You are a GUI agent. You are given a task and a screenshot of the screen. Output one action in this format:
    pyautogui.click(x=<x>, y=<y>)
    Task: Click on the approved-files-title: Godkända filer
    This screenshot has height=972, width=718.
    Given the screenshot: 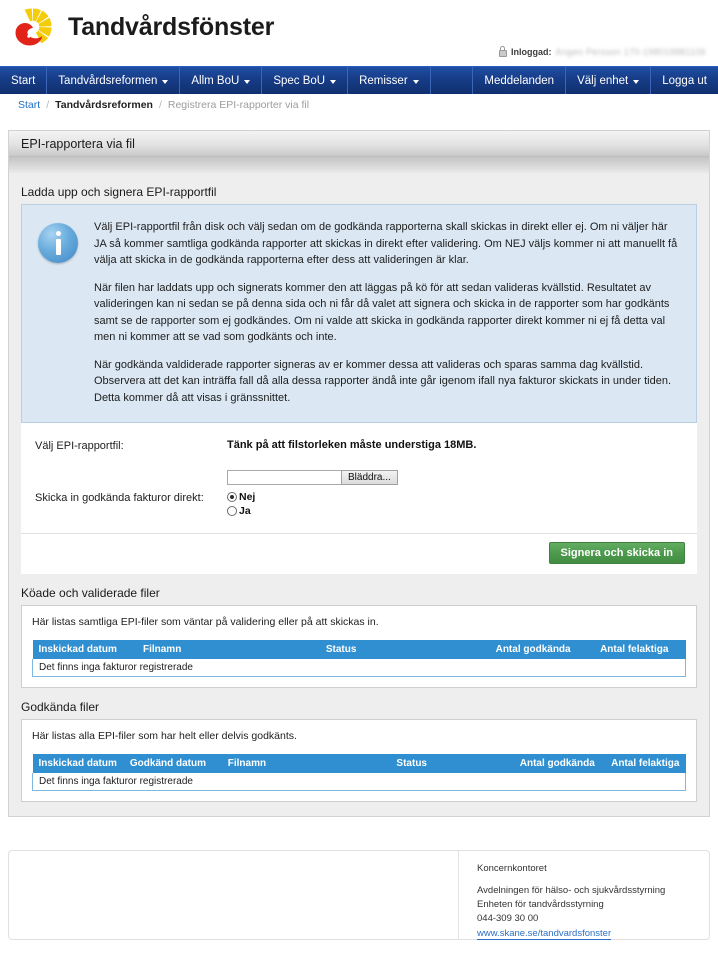 What is the action you would take?
    pyautogui.click(x=60, y=707)
    